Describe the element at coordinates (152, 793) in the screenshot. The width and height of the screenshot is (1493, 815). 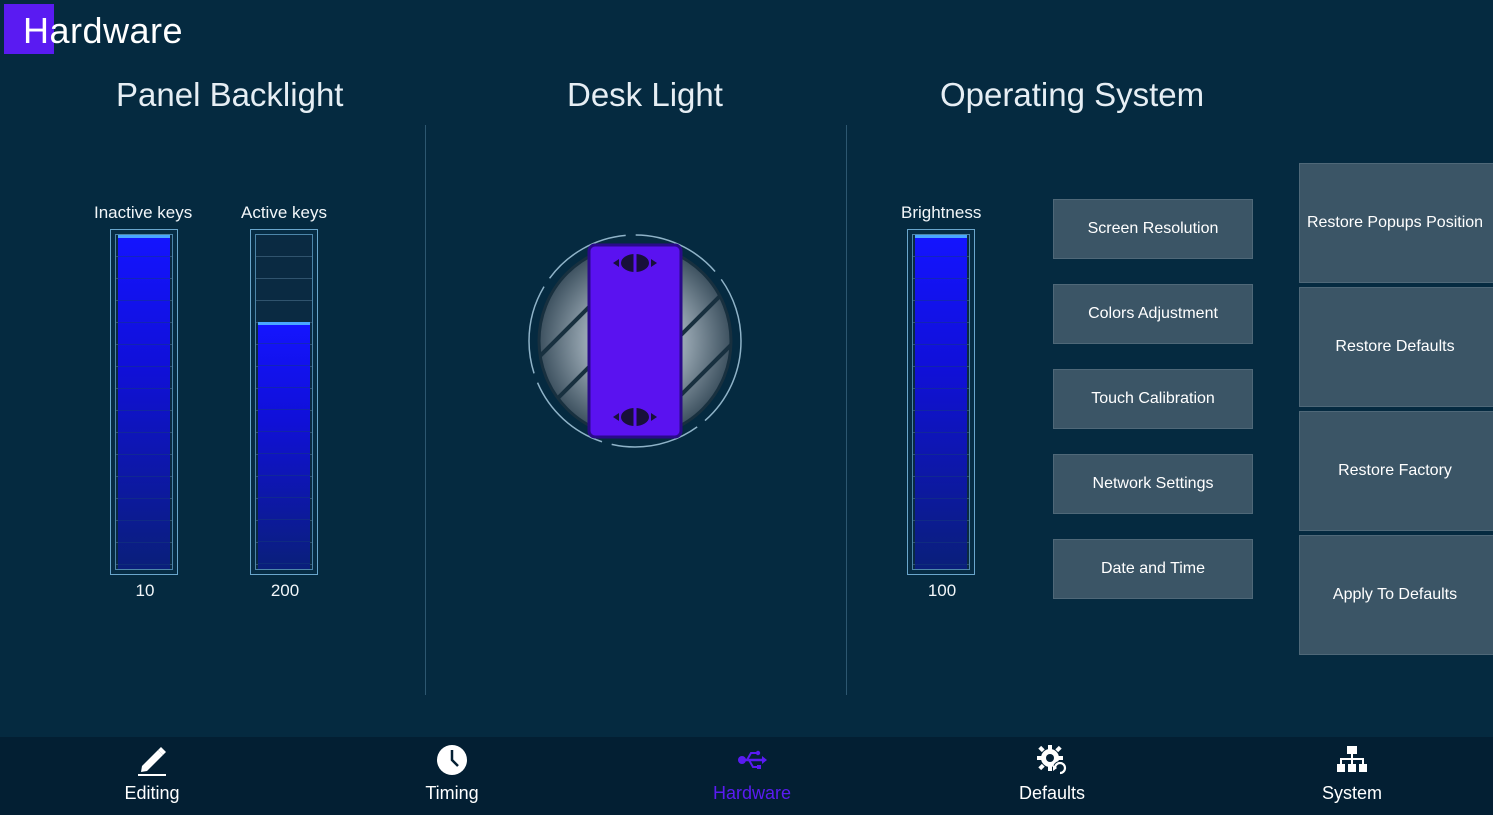
I see `nav-label: Editing` at that location.